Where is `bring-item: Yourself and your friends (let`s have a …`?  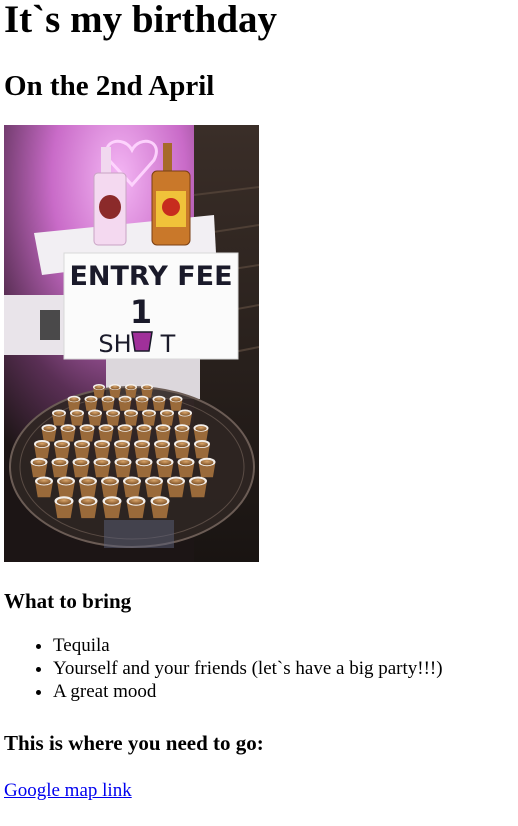
bring-item: Yourself and your friends (let`s have a … is located at coordinates (283, 668).